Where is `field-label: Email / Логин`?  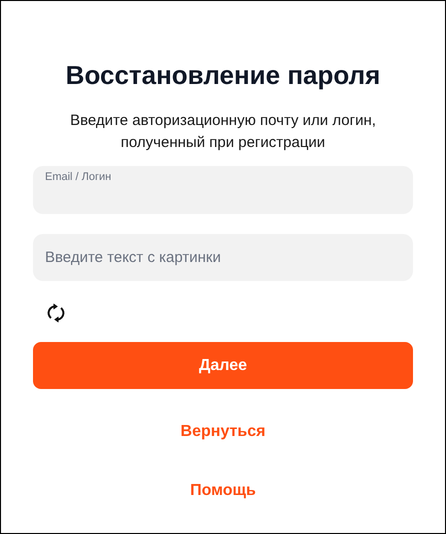 field-label: Email / Логин is located at coordinates (78, 177).